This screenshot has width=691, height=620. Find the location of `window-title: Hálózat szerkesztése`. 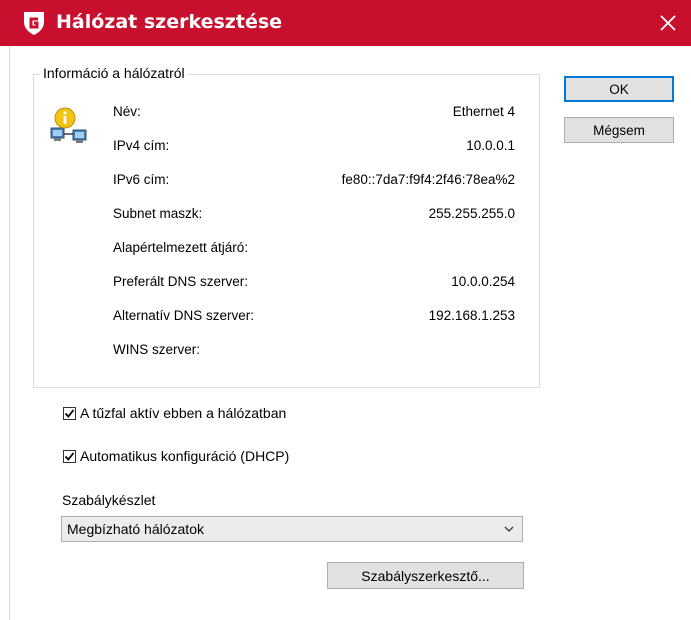

window-title: Hálózat szerkesztése is located at coordinates (169, 22).